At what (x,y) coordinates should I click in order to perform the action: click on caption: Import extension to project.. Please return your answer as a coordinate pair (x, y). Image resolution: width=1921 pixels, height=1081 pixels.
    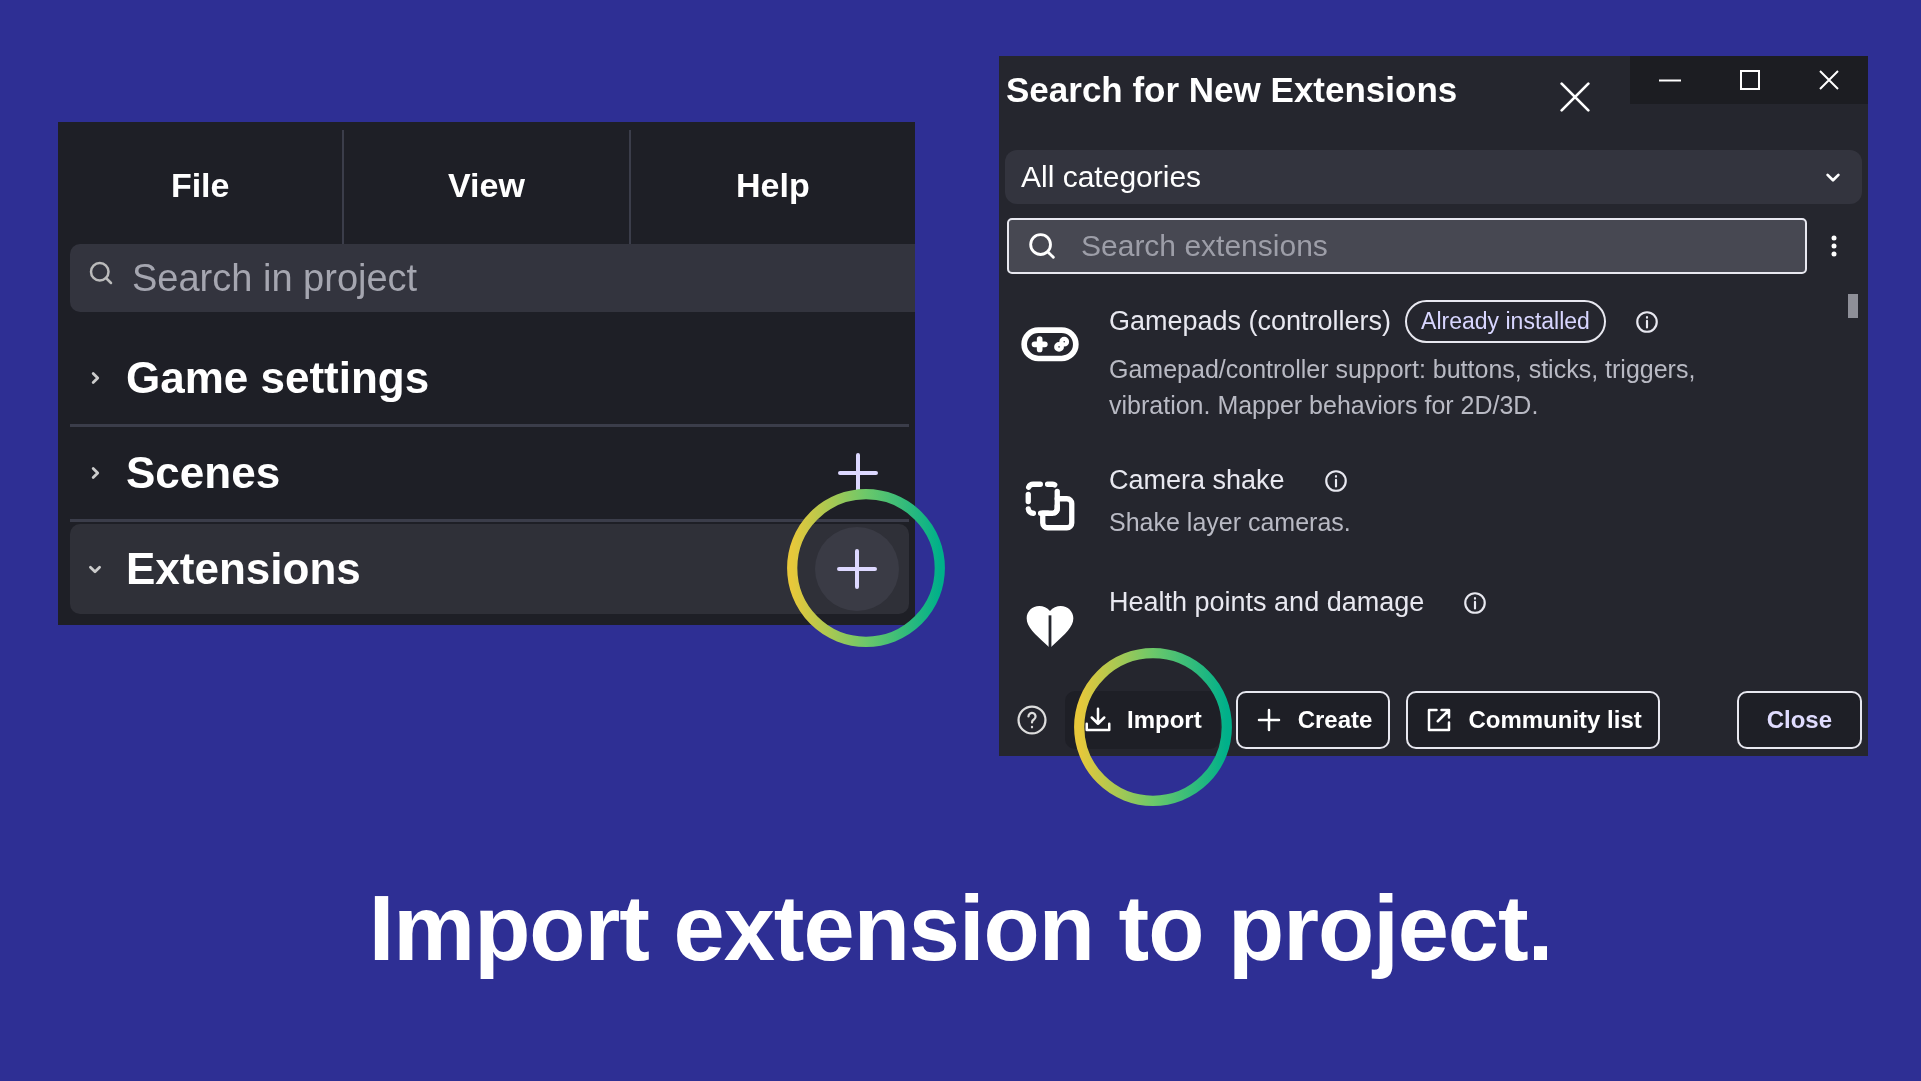
    Looking at the image, I should click on (960, 928).